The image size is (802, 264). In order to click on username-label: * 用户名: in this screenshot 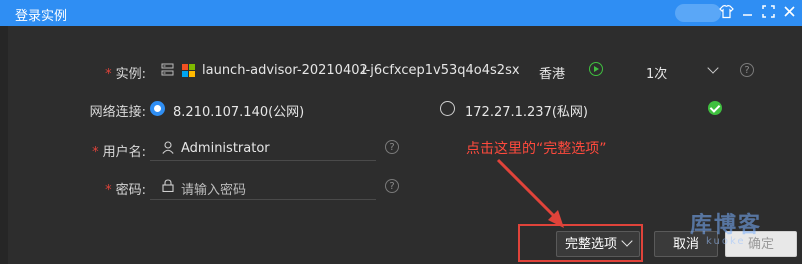, I will do `click(119, 152)`.